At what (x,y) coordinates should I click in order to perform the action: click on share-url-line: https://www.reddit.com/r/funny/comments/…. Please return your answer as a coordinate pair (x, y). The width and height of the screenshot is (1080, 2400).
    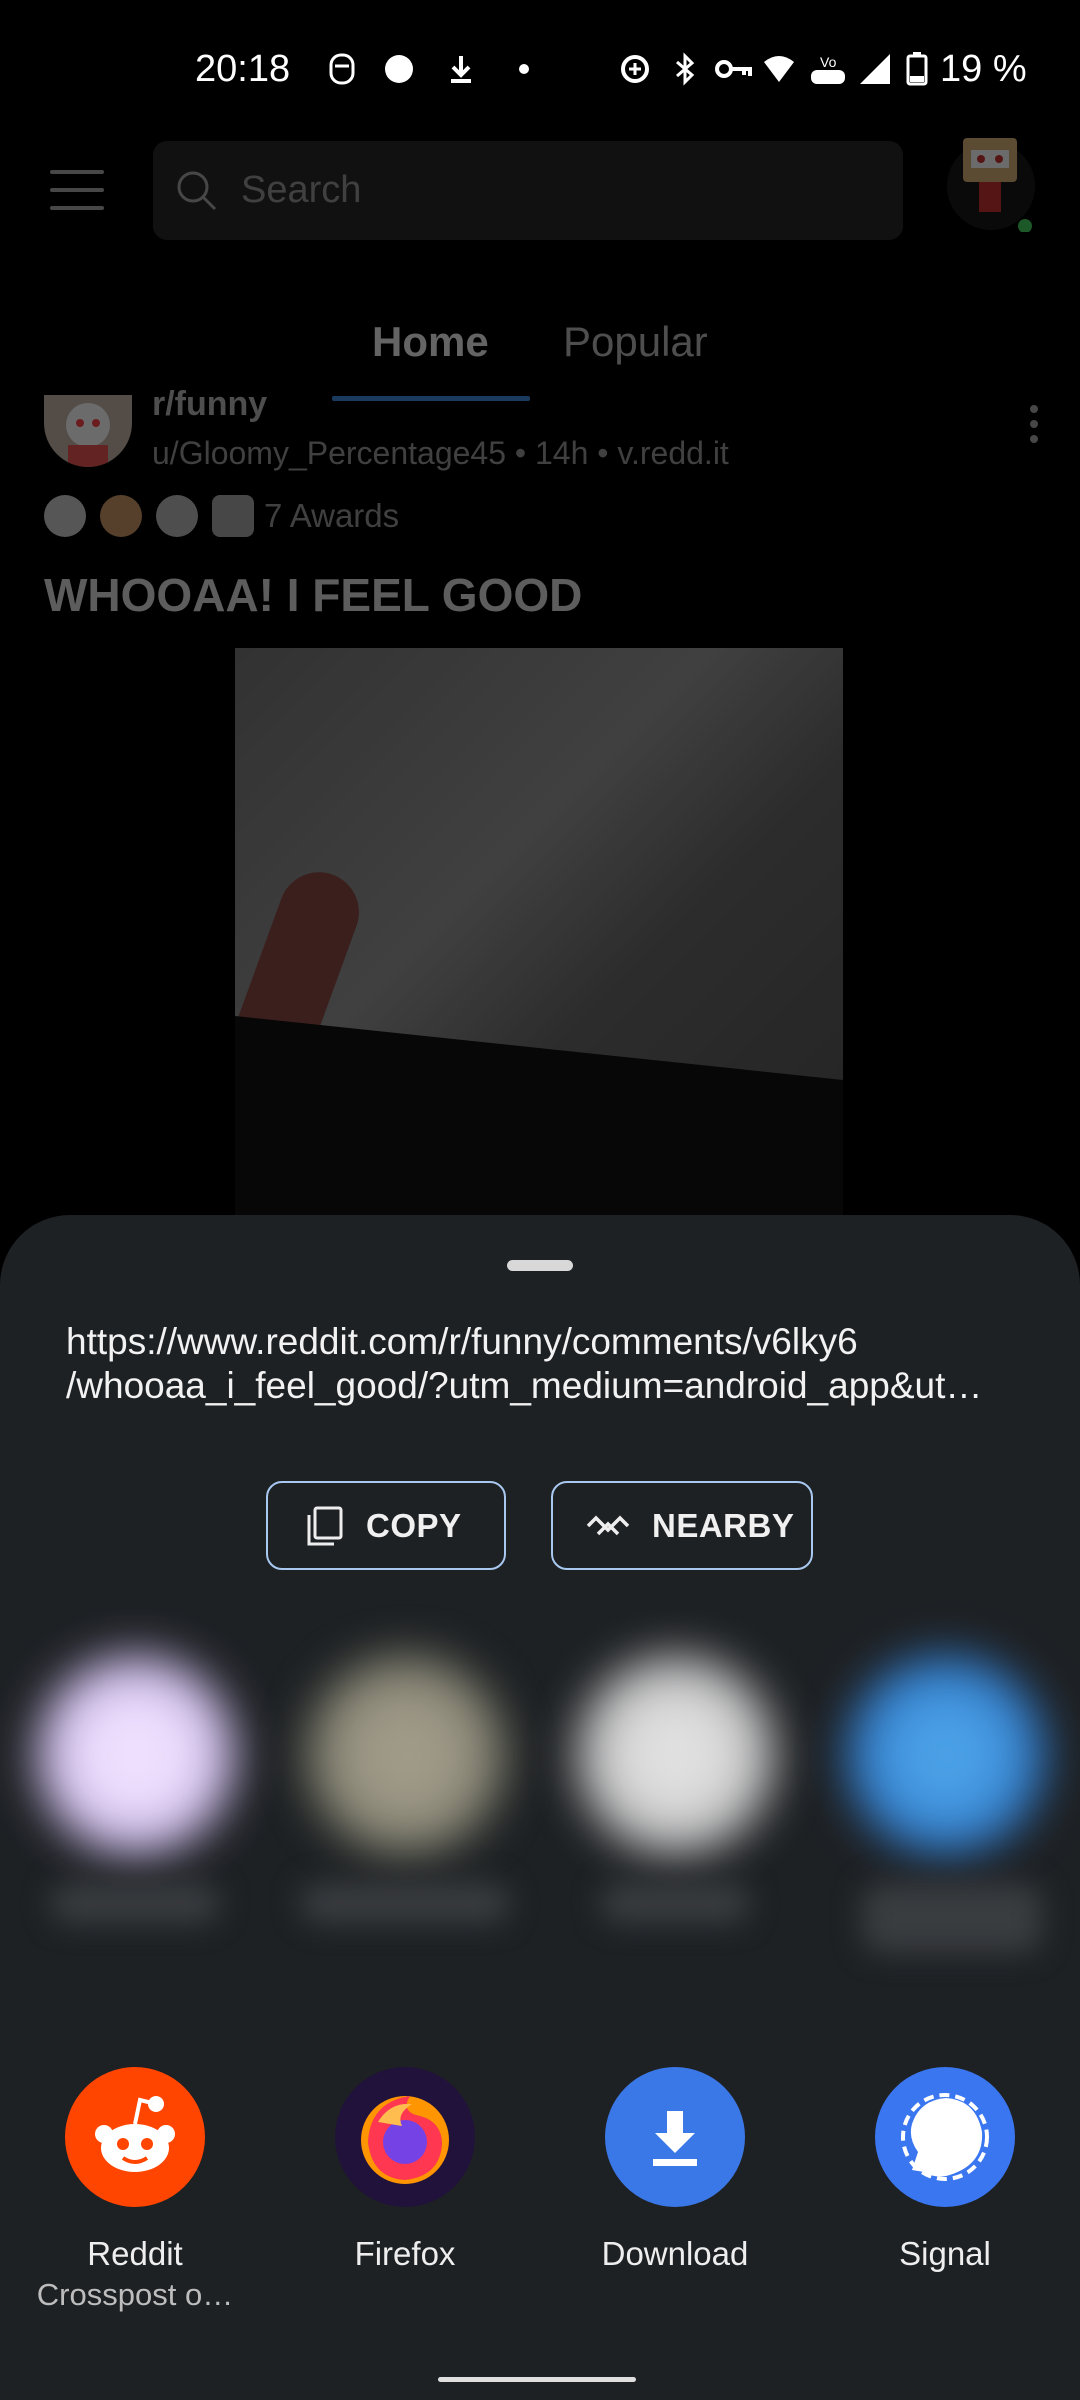
    Looking at the image, I should click on (462, 1341).